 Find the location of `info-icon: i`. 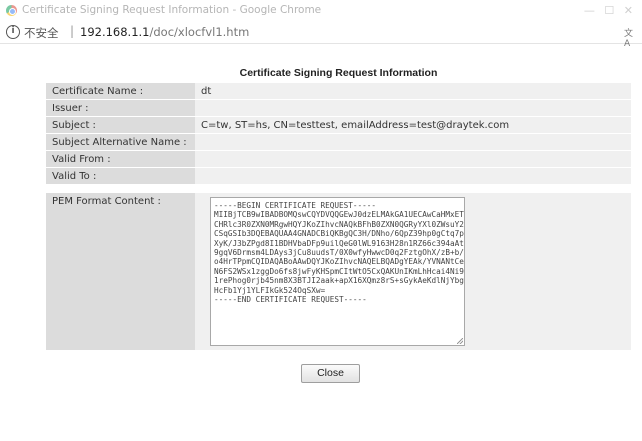

info-icon: i is located at coordinates (13, 32).